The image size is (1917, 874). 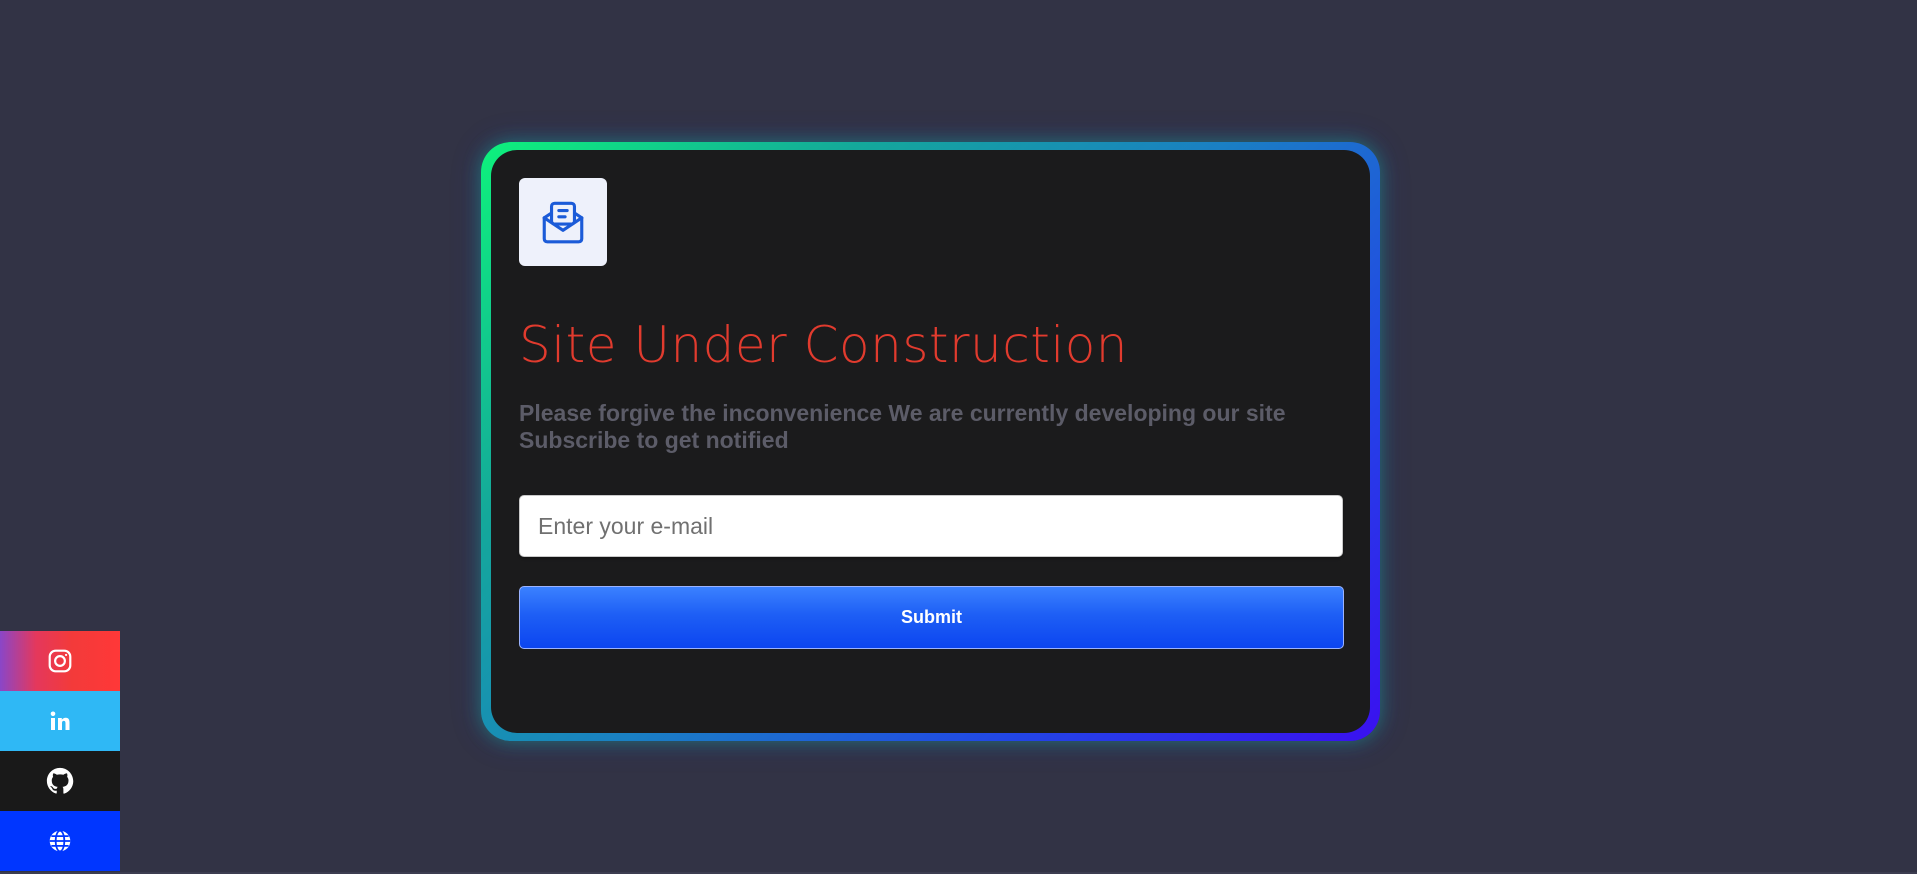 What do you see at coordinates (931, 526) in the screenshot?
I see `email-field` at bounding box center [931, 526].